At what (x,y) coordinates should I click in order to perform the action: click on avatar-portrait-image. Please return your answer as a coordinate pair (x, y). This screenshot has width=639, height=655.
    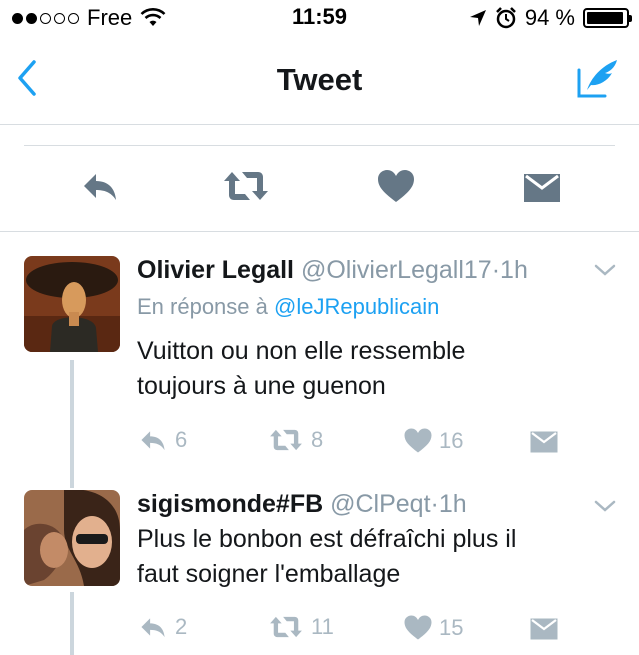
    Looking at the image, I should click on (72, 304).